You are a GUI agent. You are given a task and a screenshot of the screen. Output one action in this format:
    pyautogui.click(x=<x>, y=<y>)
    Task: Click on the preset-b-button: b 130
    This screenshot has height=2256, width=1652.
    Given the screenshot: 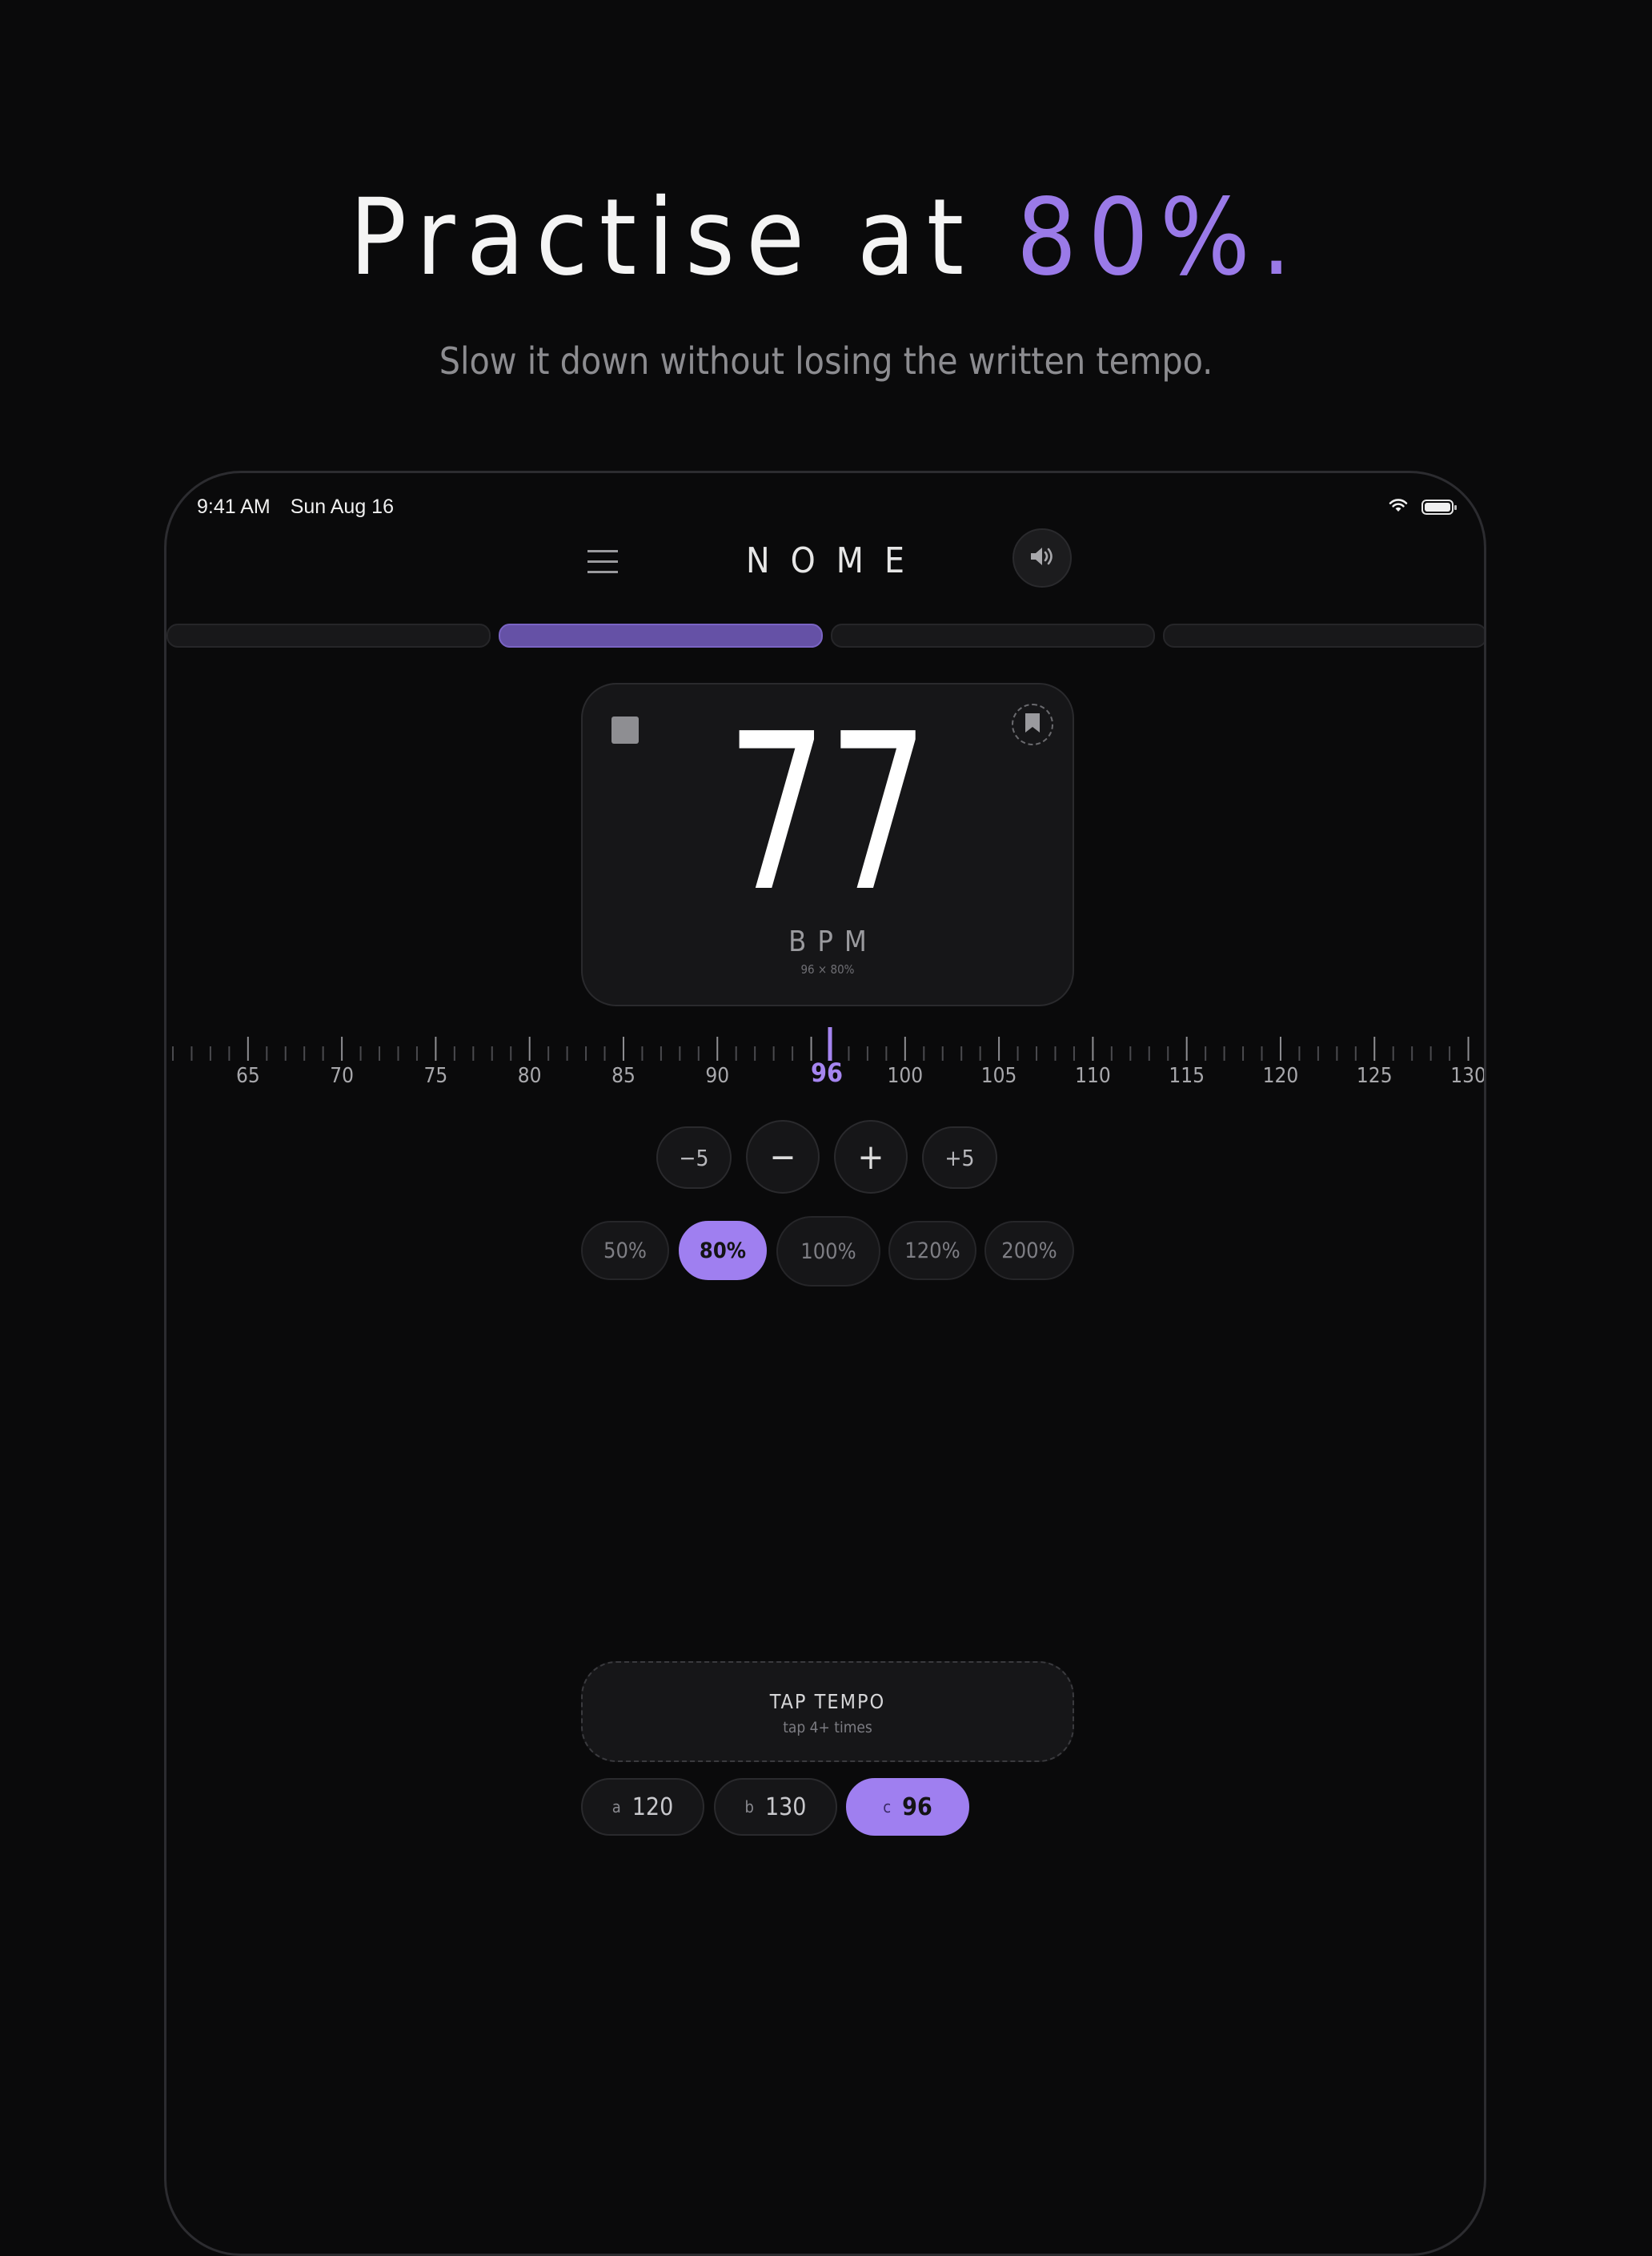 What is the action you would take?
    pyautogui.click(x=775, y=1807)
    